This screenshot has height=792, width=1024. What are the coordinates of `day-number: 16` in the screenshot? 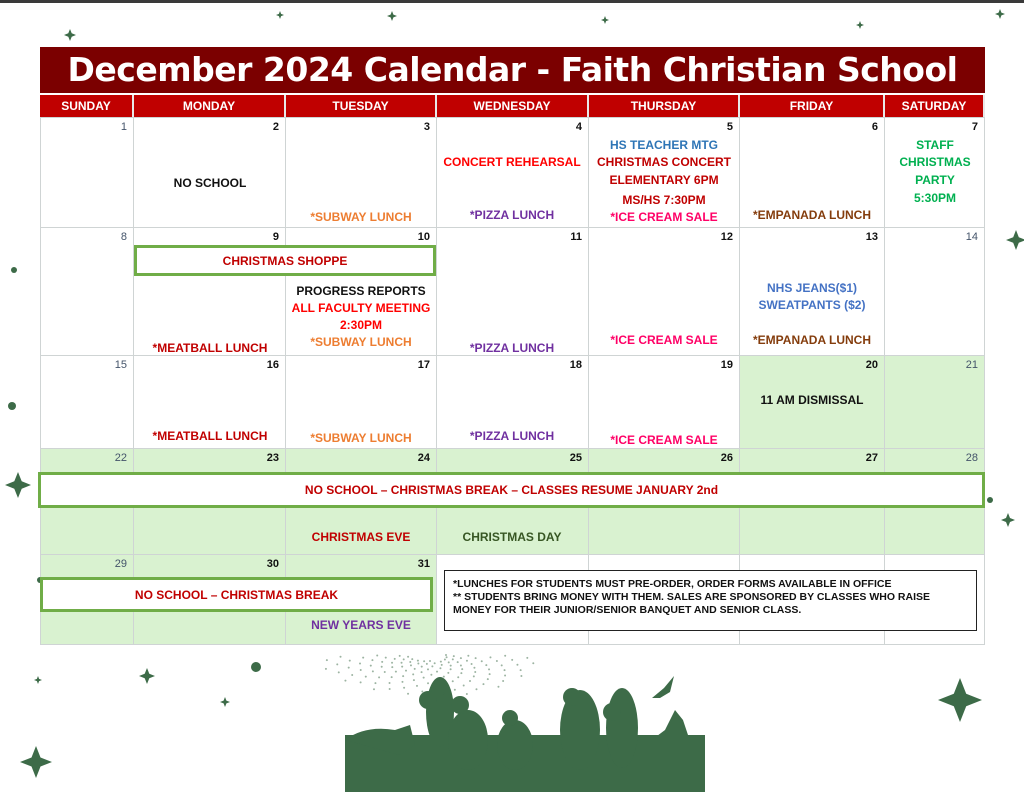 It's located at (272, 365).